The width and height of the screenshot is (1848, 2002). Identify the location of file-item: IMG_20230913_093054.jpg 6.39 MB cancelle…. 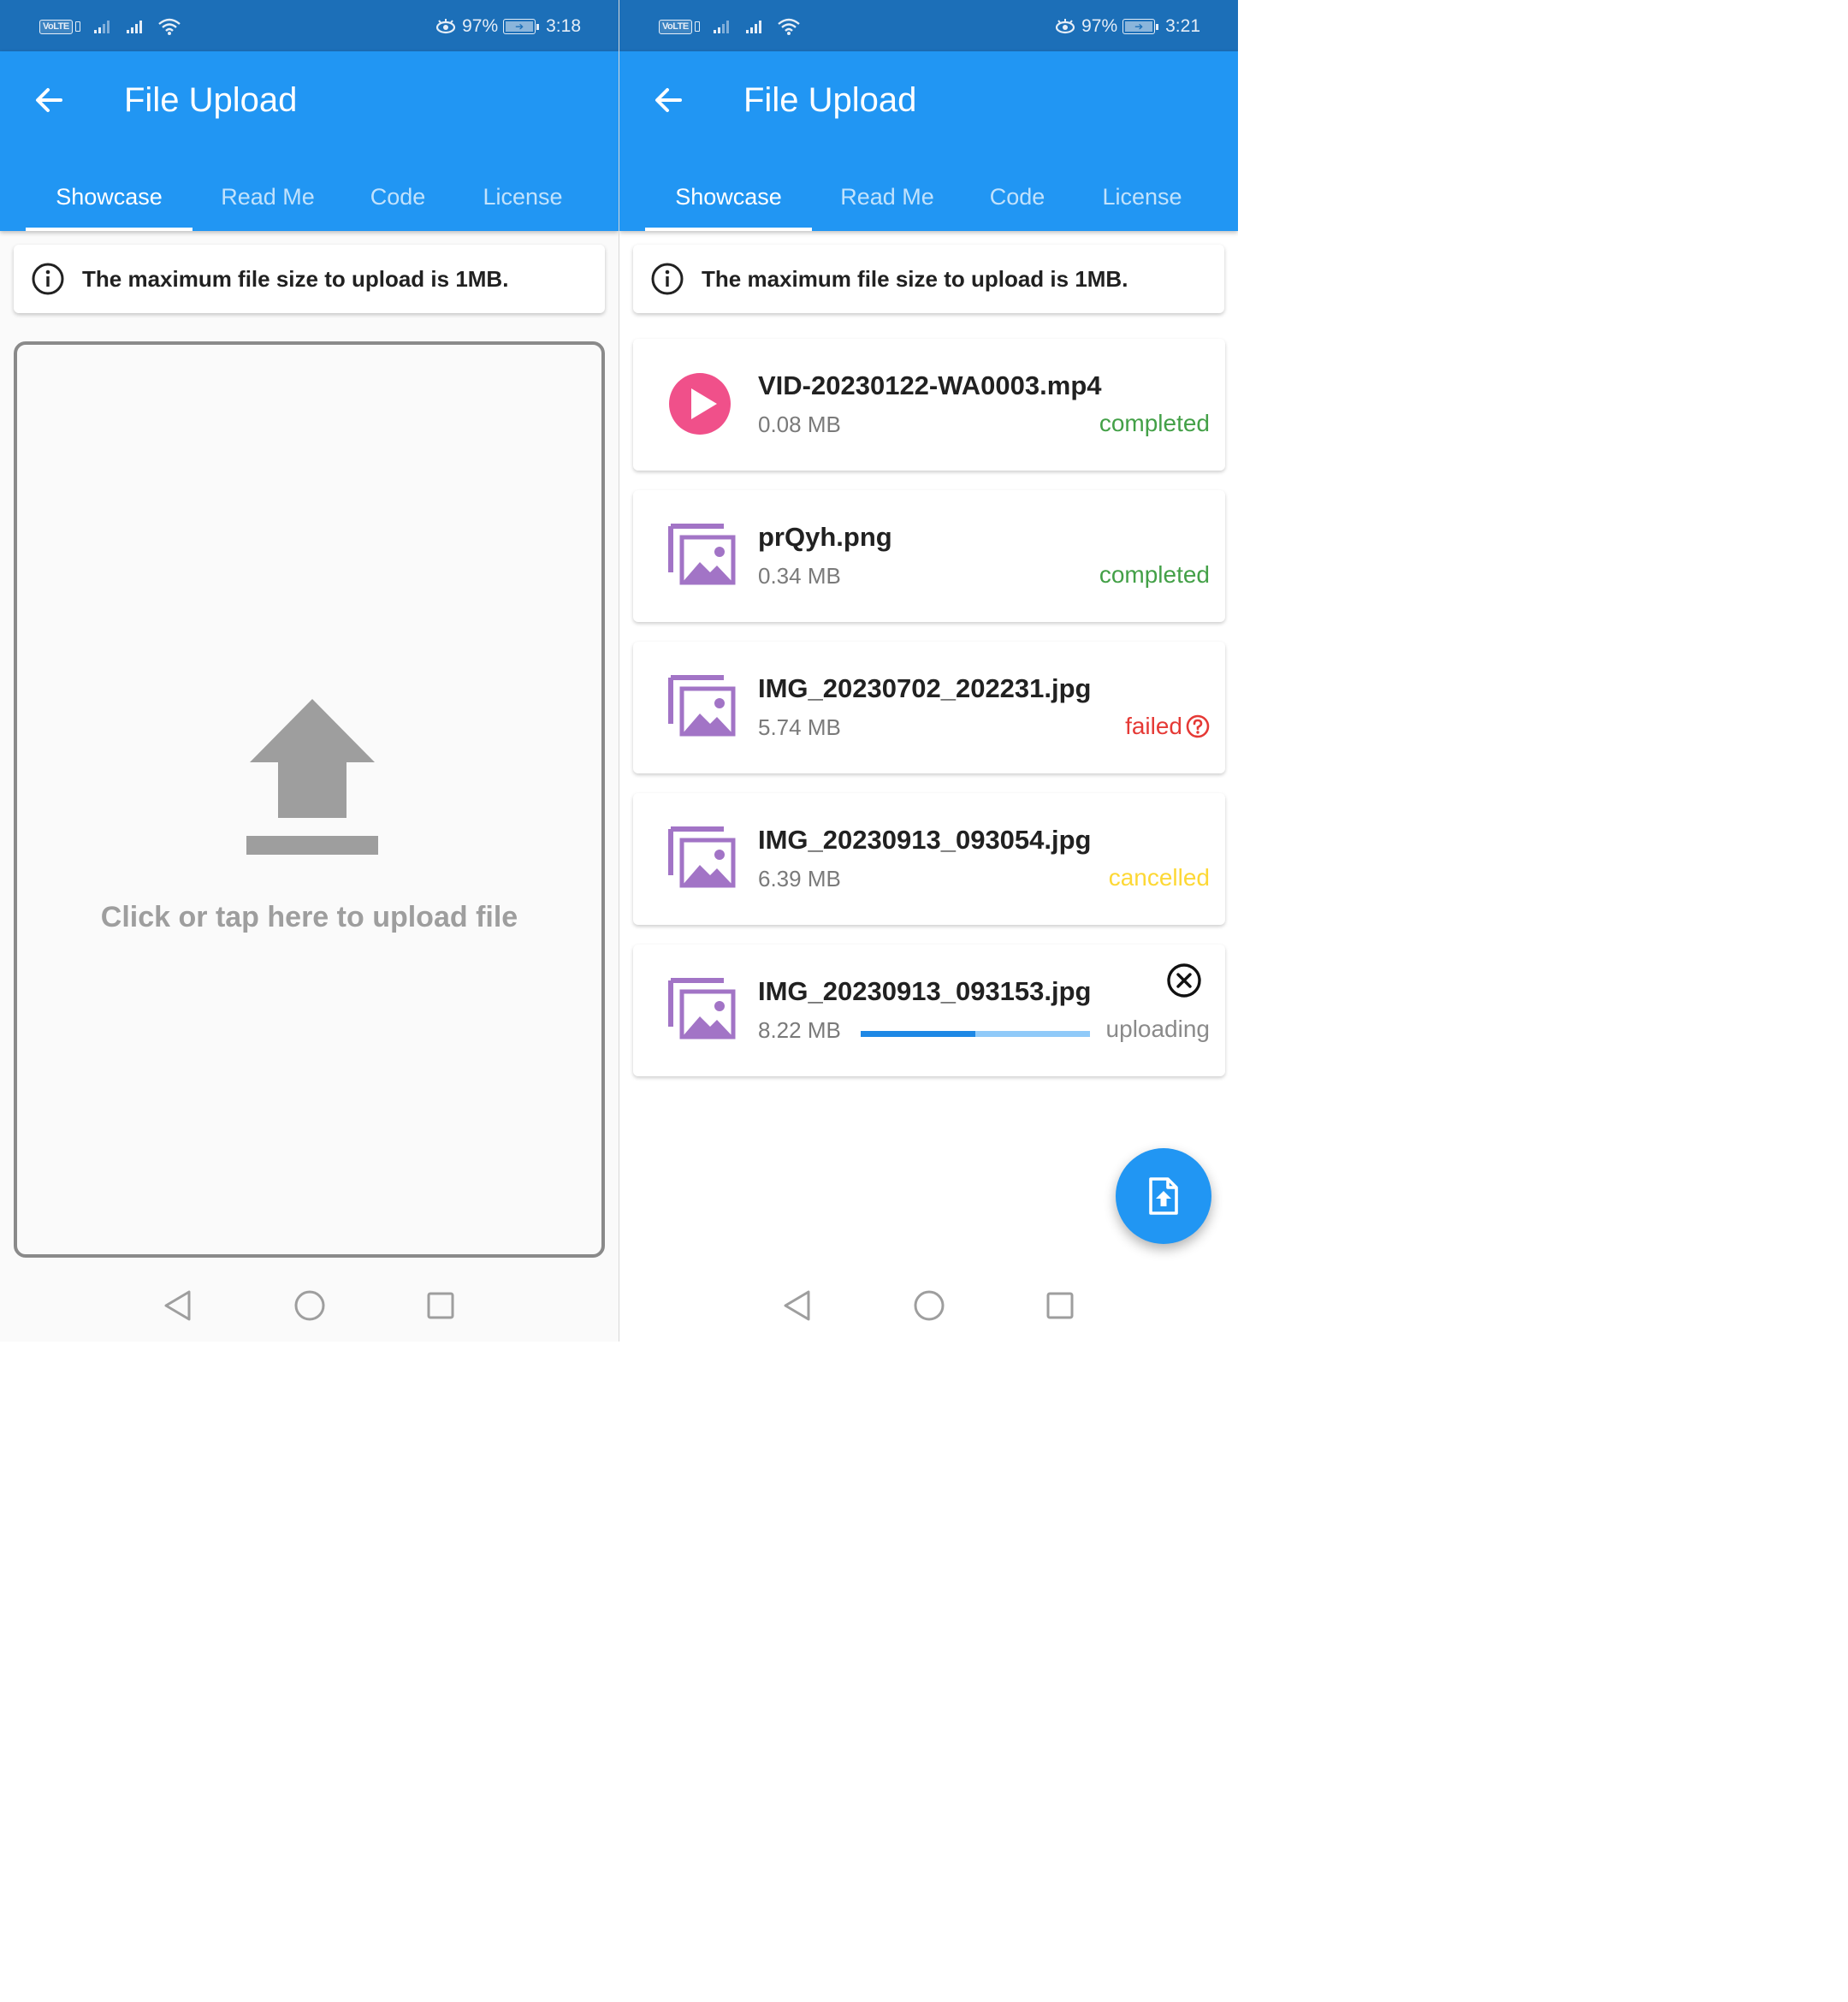
(929, 859).